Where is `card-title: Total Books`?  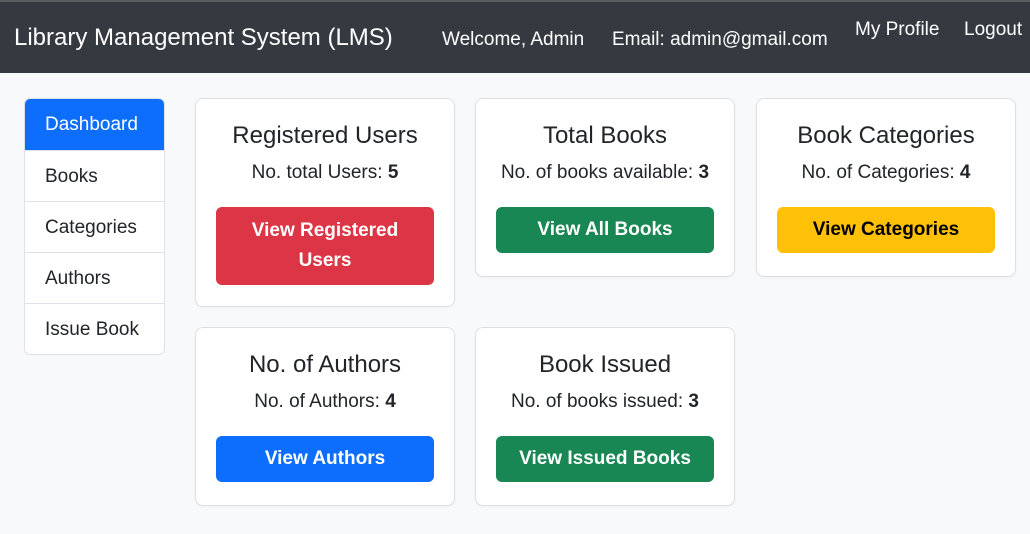 card-title: Total Books is located at coordinates (605, 135).